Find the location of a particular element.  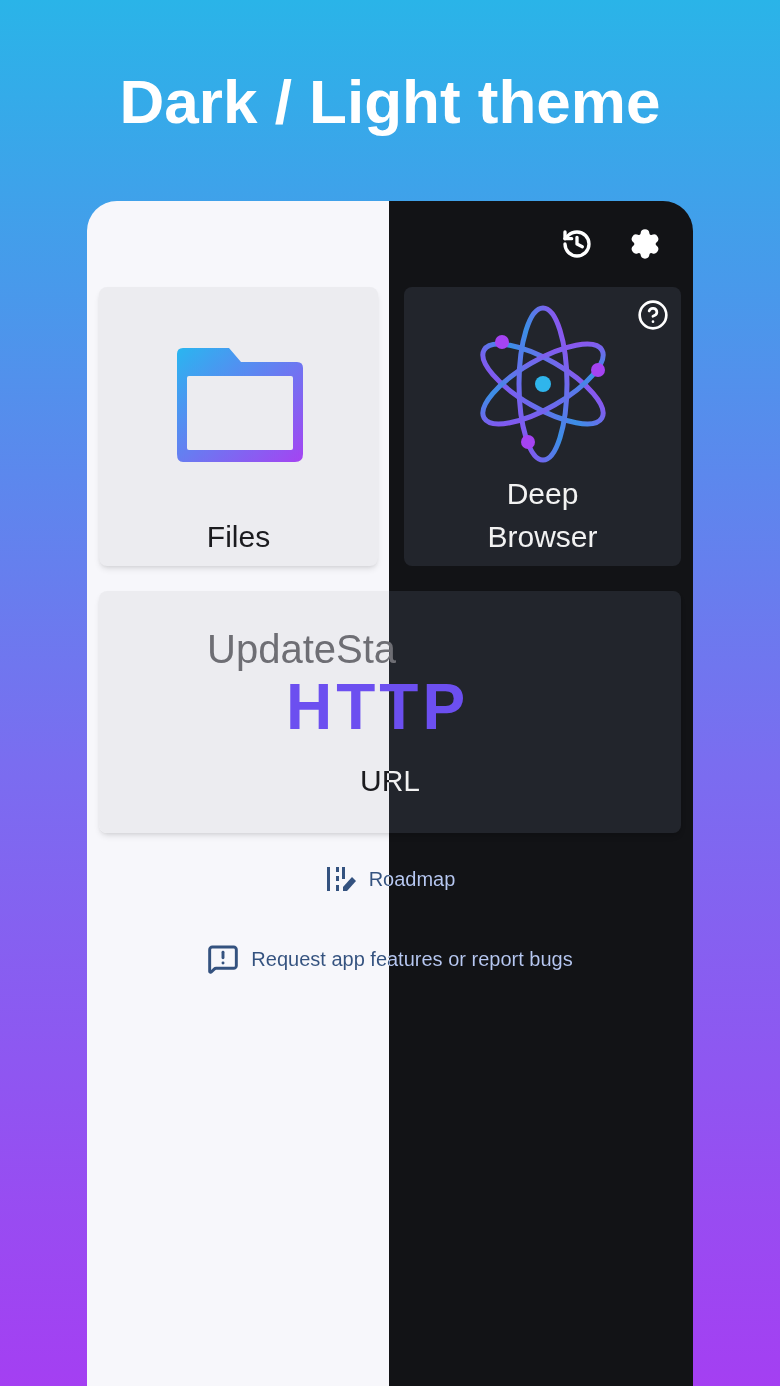

roadmap-icon is located at coordinates (340, 879).